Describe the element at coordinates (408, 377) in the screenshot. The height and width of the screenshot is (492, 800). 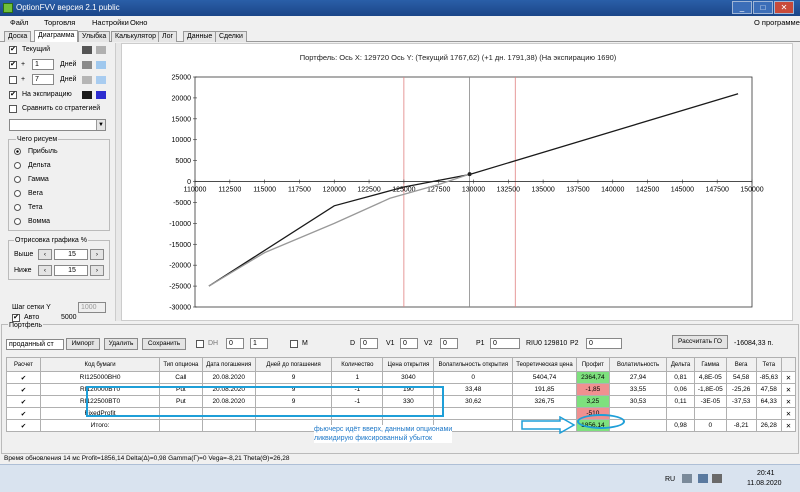
I see `cell-price: 3040` at that location.